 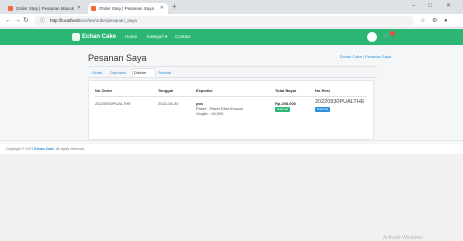 I want to click on col-header-tanggal: Tanggal, so click(x=166, y=90).